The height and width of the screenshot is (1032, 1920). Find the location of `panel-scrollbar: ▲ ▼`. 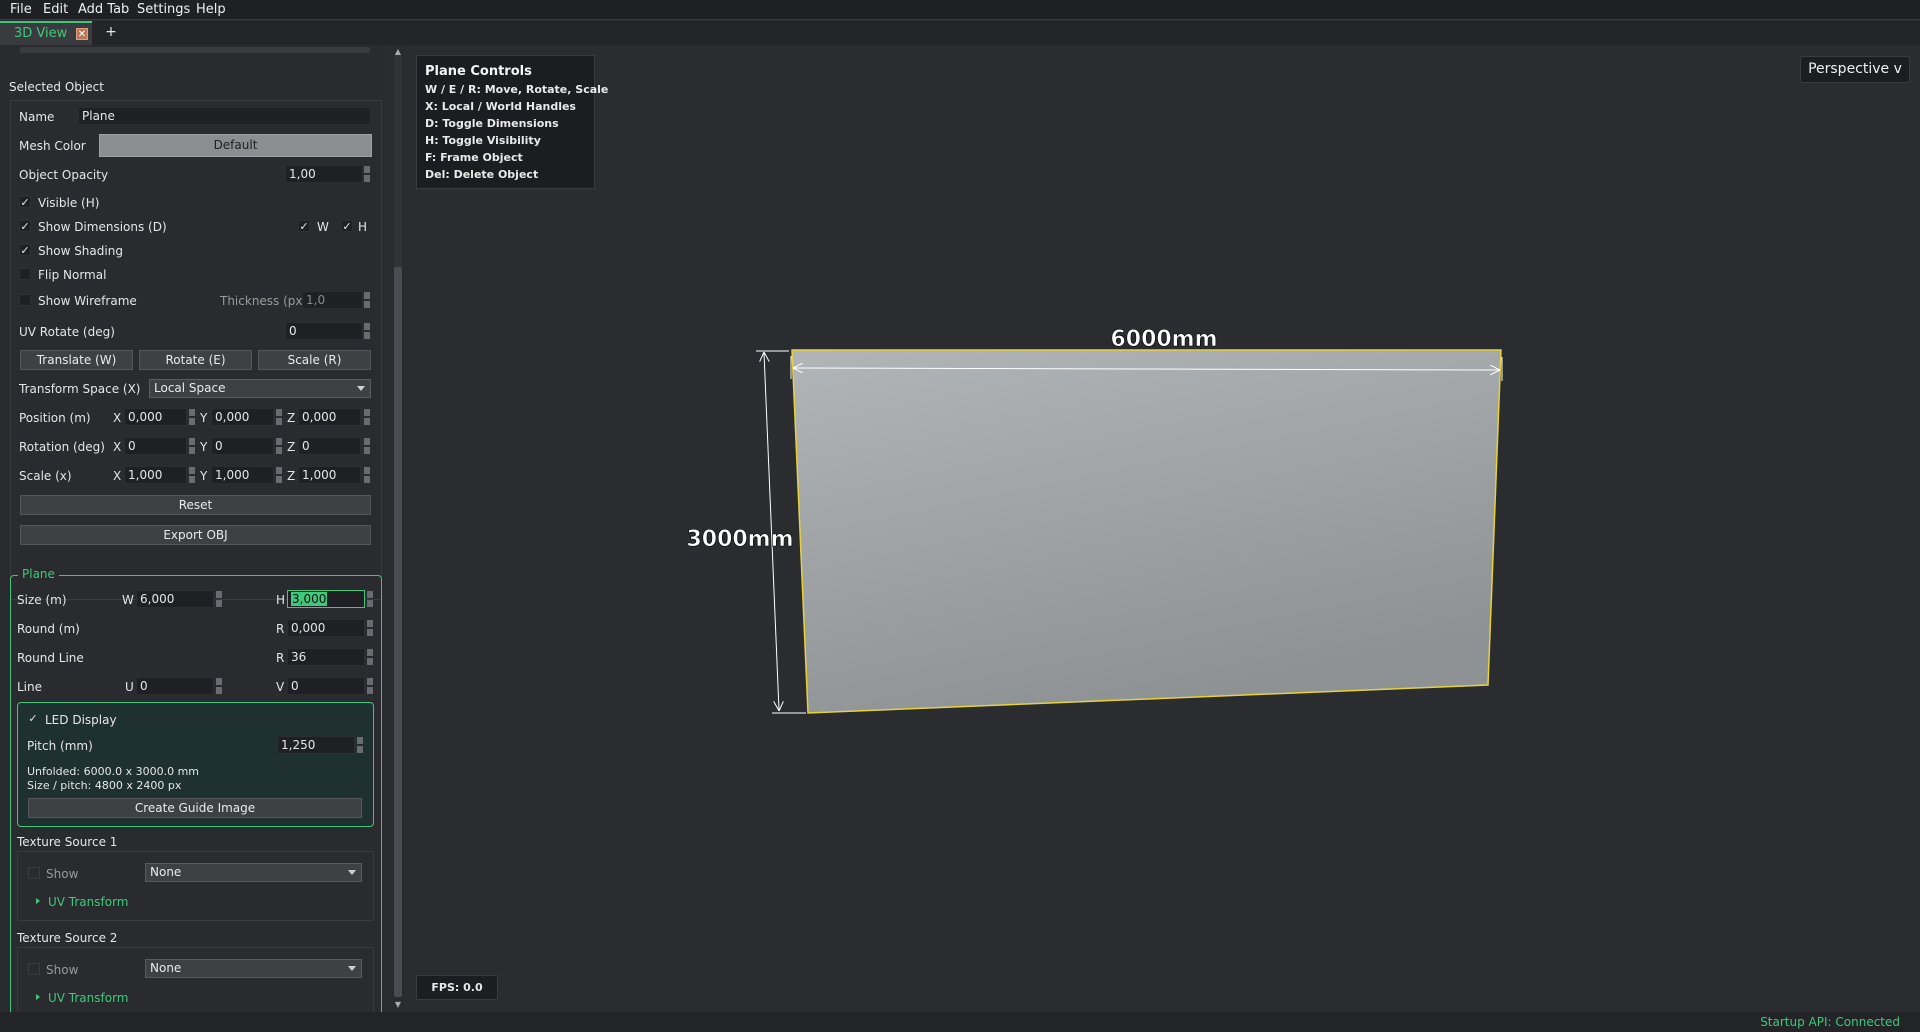

panel-scrollbar: ▲ ▼ is located at coordinates (398, 528).